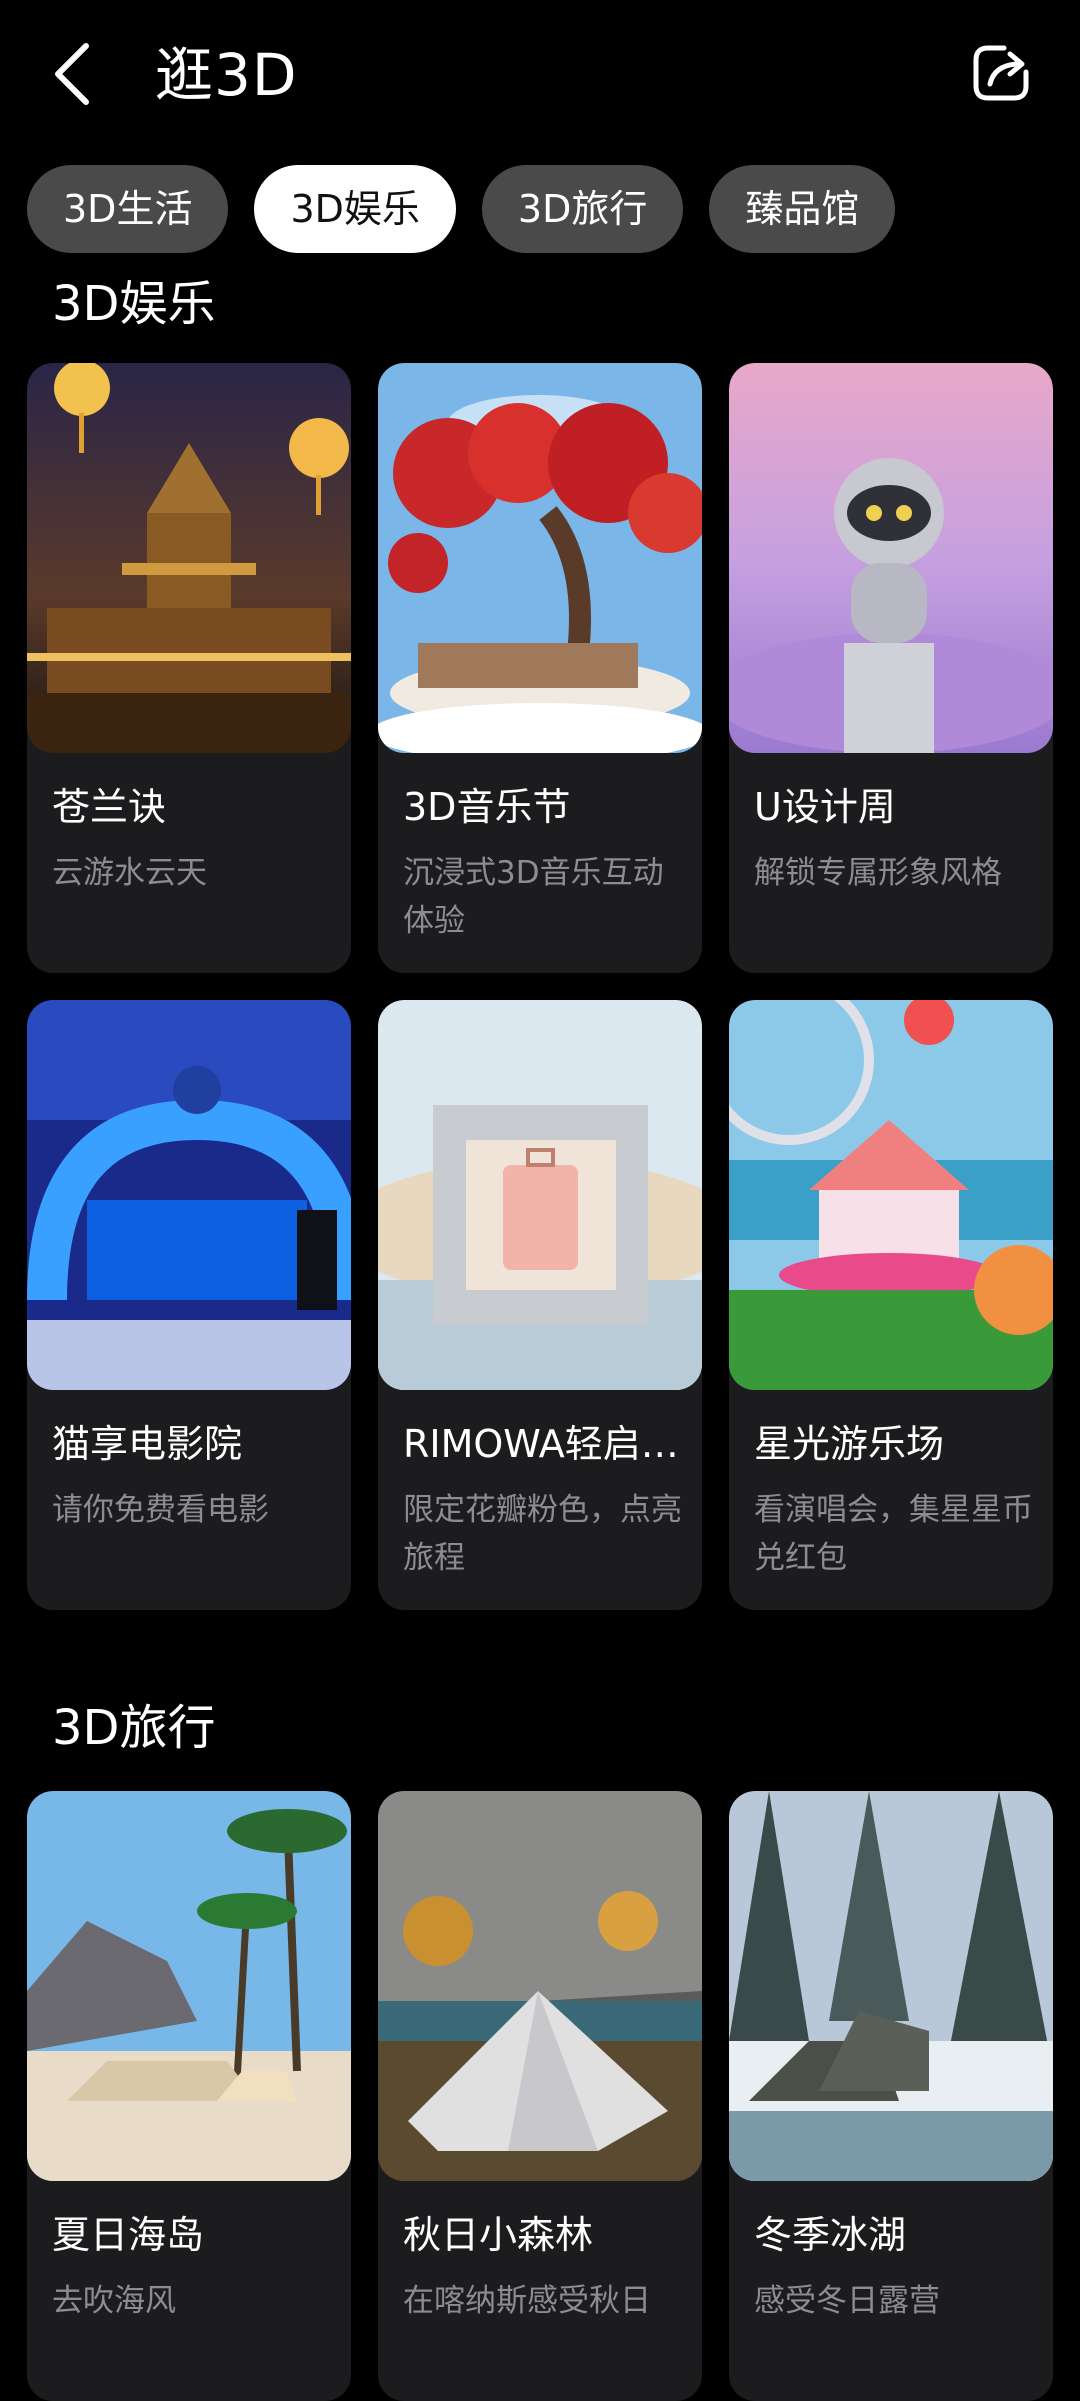 The image size is (1080, 2401). Describe the element at coordinates (542, 1534) in the screenshot. I see `card-subtitle: 限定花瓣粉色，点亮旅程` at that location.